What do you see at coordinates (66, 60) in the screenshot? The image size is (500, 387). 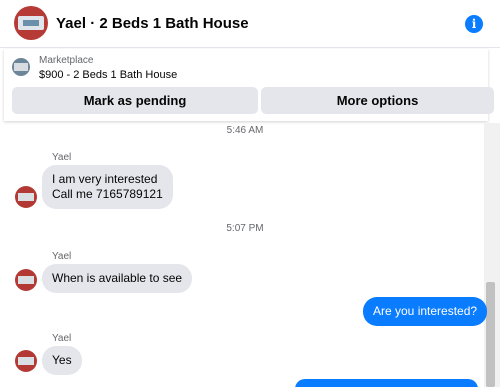 I see `listing-source-label: Marketplace` at bounding box center [66, 60].